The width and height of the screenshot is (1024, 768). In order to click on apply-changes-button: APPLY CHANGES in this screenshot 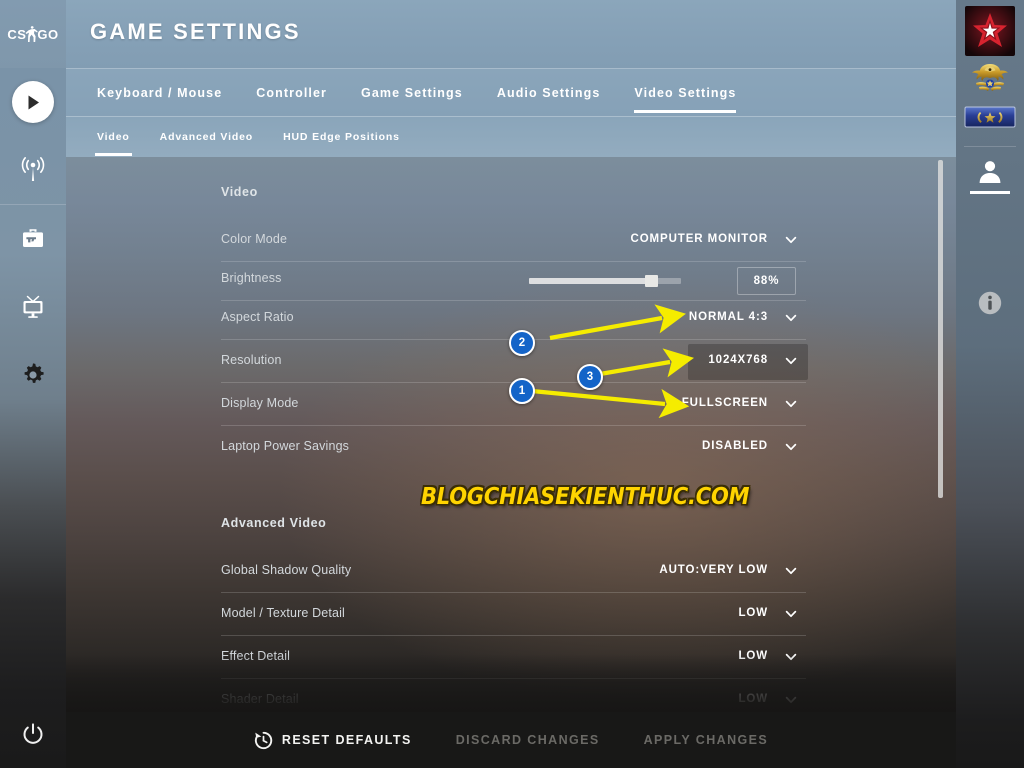, I will do `click(706, 740)`.